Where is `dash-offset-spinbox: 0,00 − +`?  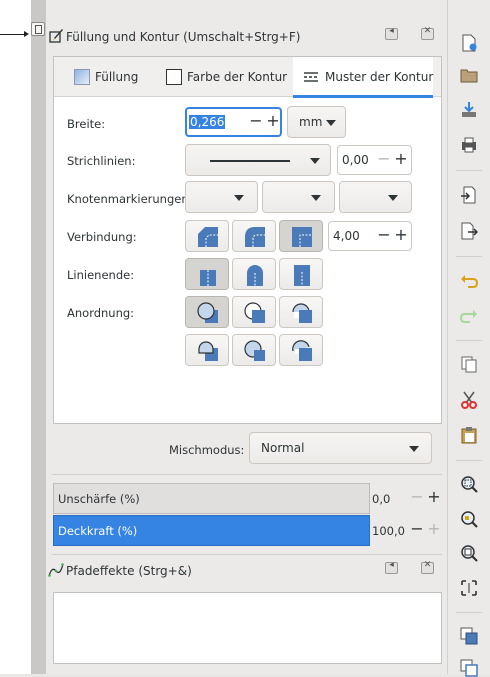 dash-offset-spinbox: 0,00 − + is located at coordinates (374, 160).